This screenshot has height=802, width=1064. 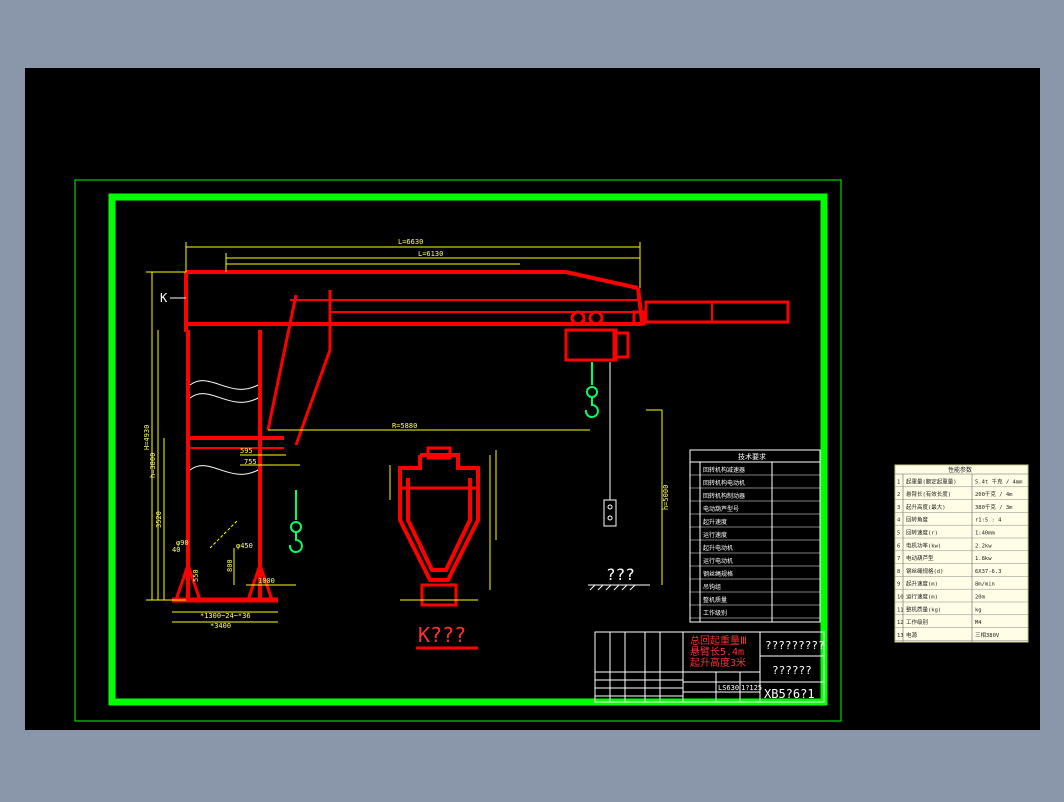 I want to click on title-line2: 悬臂长5.4m, so click(x=717, y=651).